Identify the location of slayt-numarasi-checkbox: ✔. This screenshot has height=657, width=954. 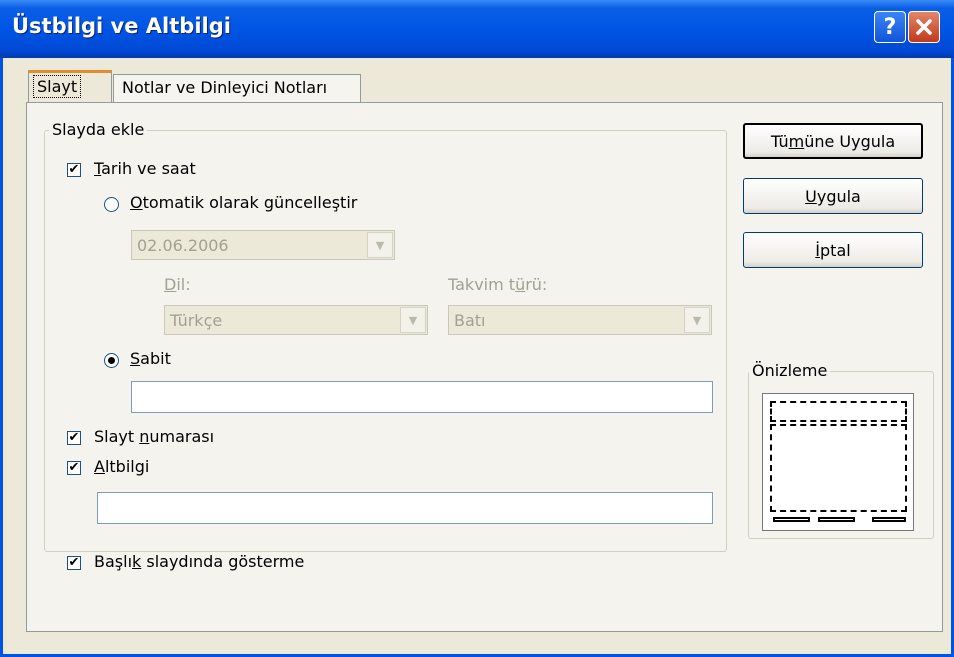
(74, 438).